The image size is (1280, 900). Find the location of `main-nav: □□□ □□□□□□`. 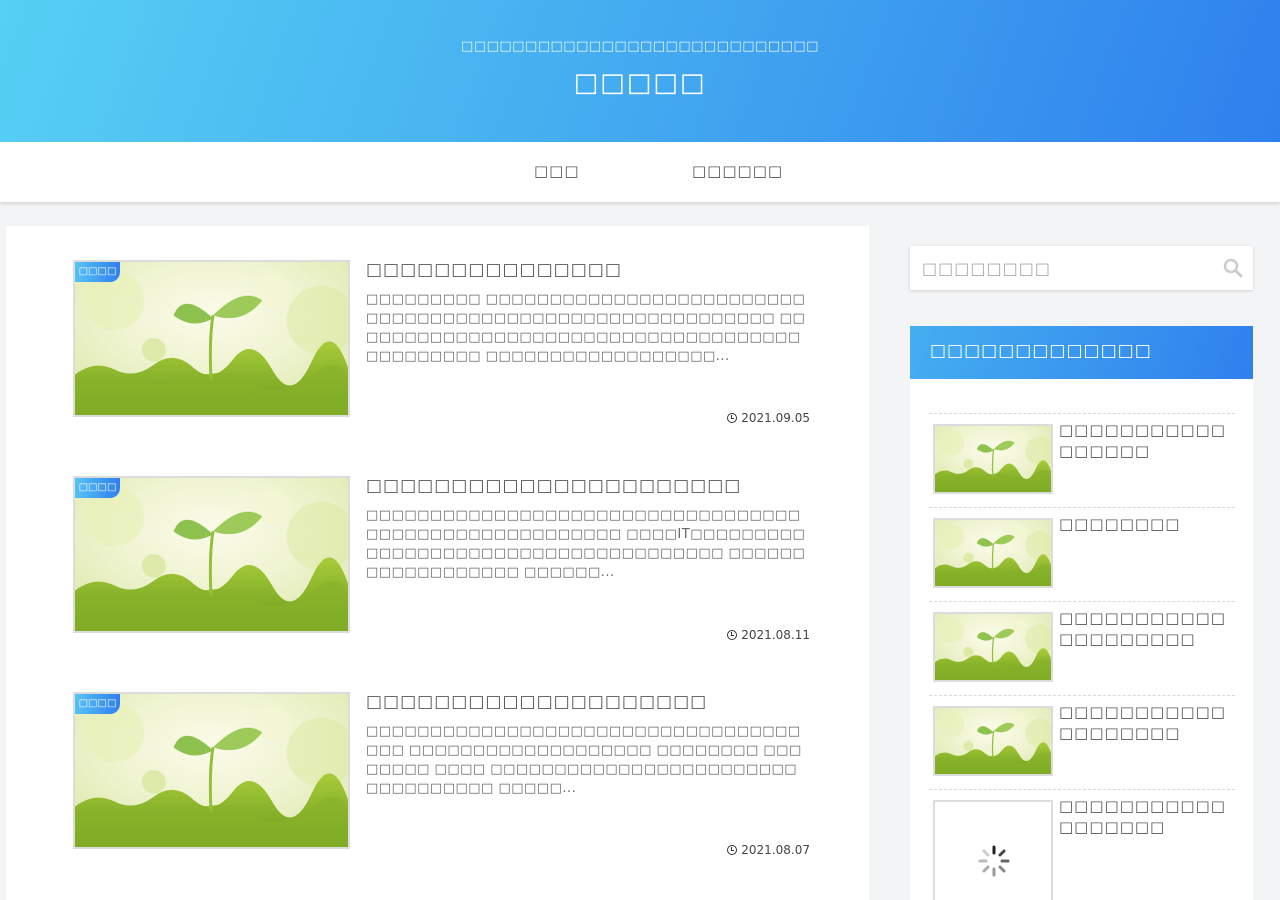

main-nav: □□□ □□□□□□ is located at coordinates (640, 172).